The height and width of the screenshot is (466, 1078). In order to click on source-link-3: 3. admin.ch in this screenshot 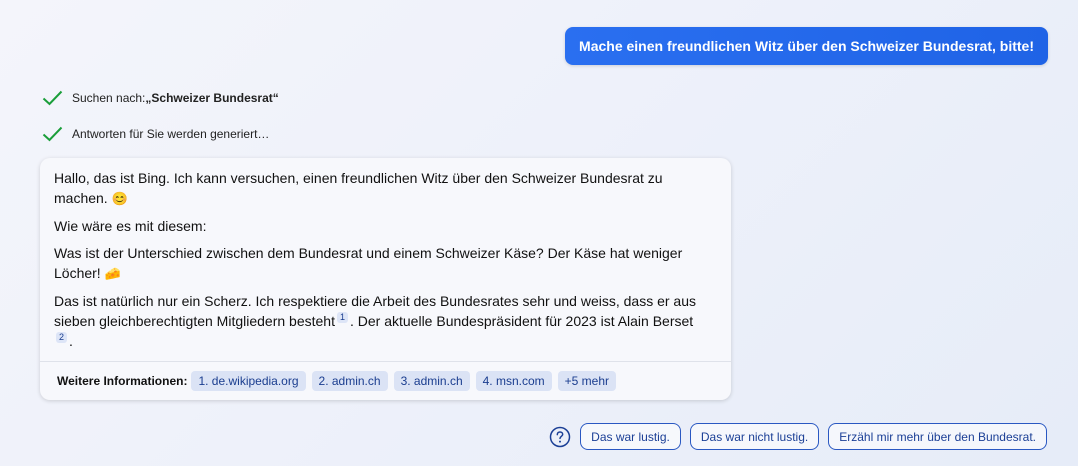, I will do `click(431, 381)`.